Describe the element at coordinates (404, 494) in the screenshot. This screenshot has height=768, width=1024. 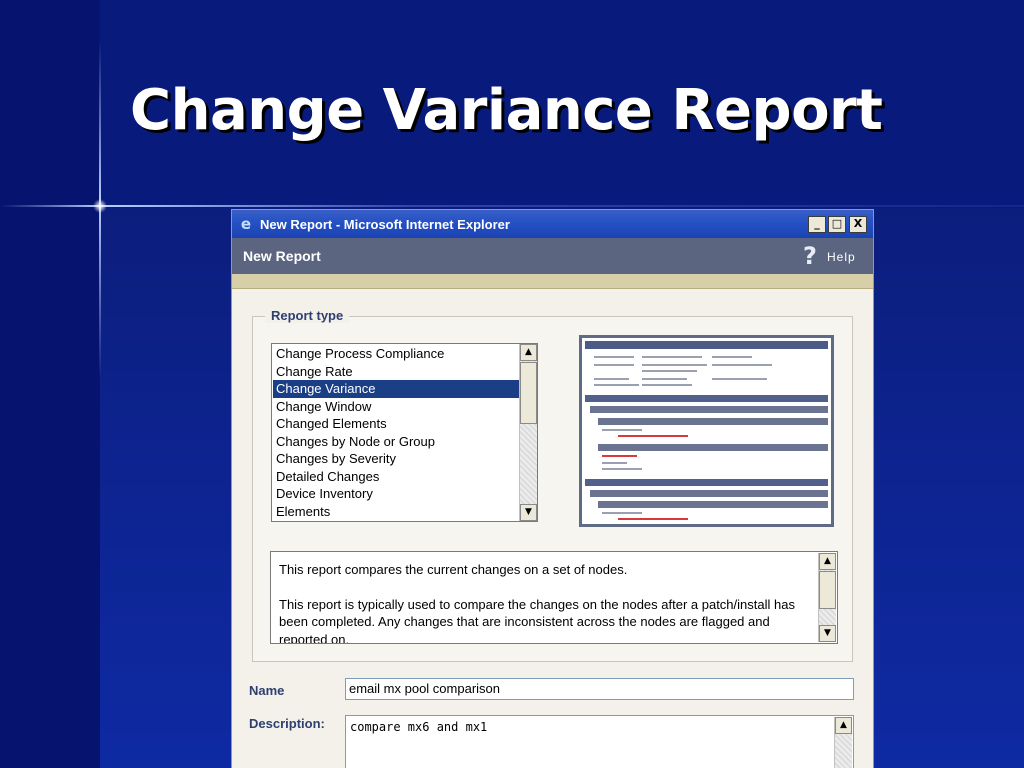
I see `list-item: Device Inventory` at that location.